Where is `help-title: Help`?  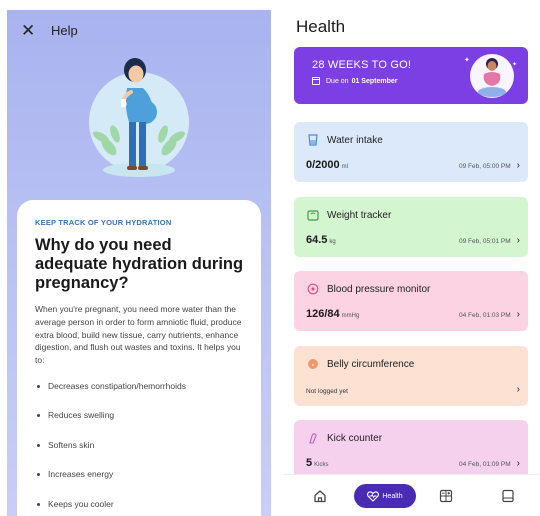 help-title: Help is located at coordinates (64, 30).